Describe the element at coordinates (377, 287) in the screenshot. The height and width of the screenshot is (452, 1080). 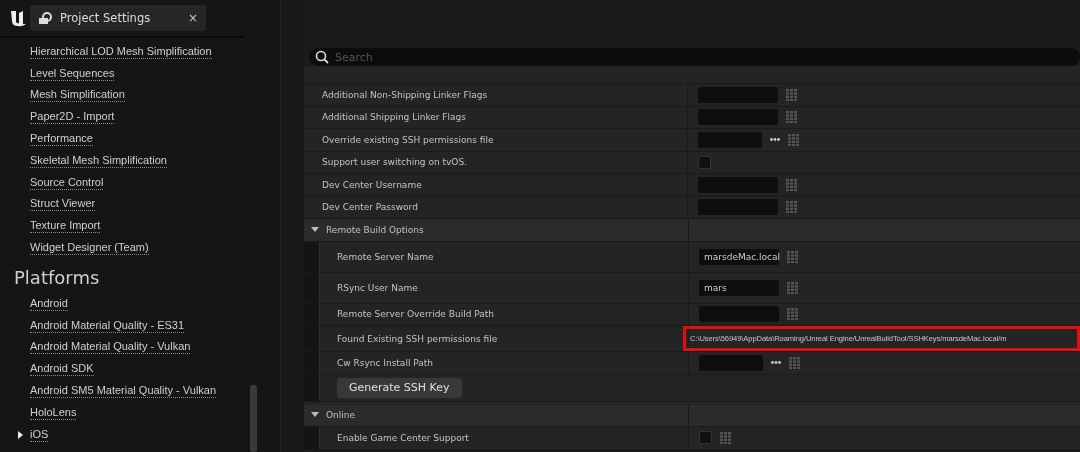
I see `property-label: RSync User Name` at that location.